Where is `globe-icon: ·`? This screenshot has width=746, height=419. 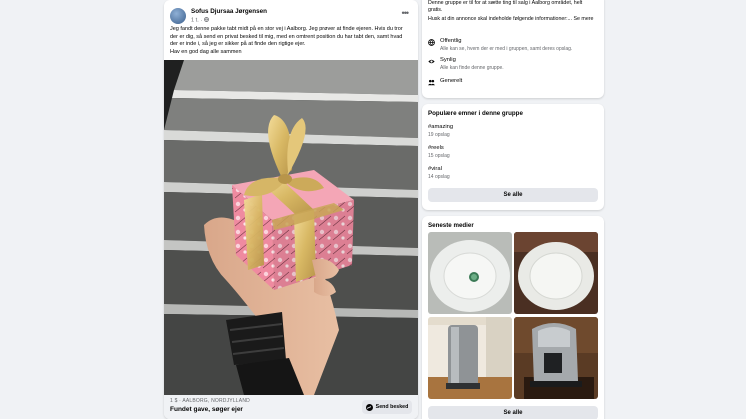 globe-icon: · is located at coordinates (204, 20).